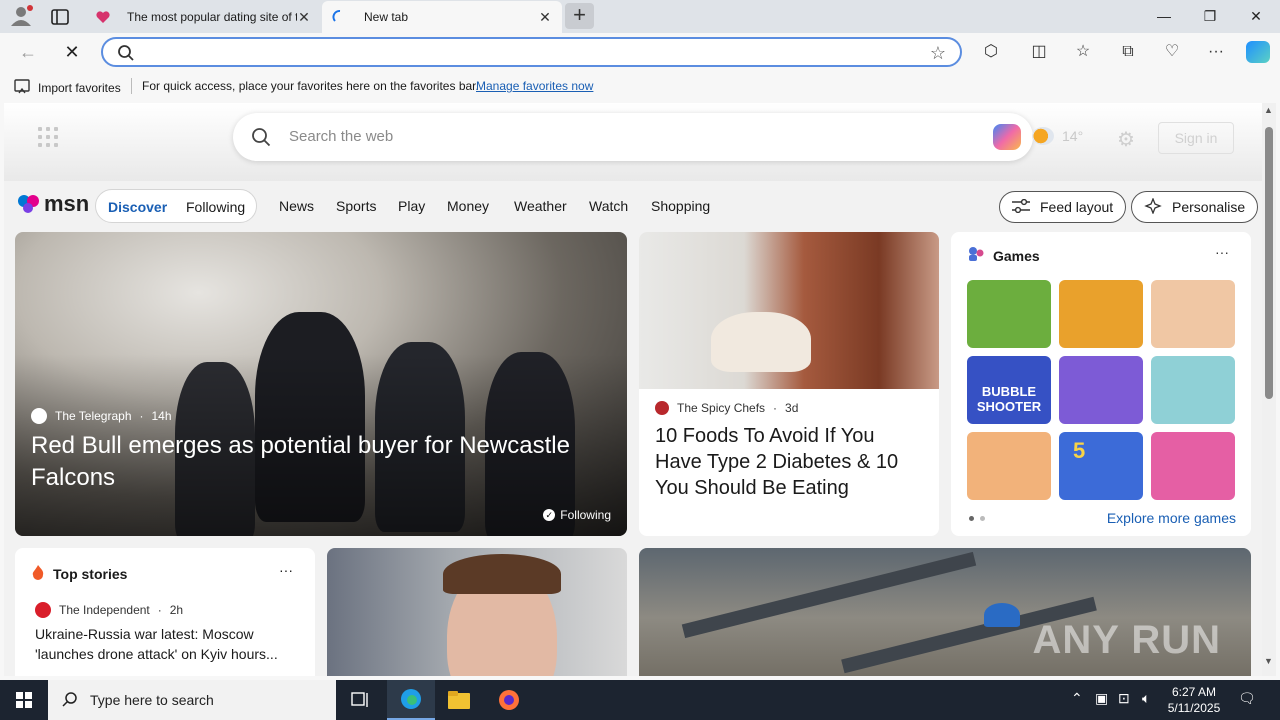  I want to click on feed-toggle: Discover Following, so click(176, 206).